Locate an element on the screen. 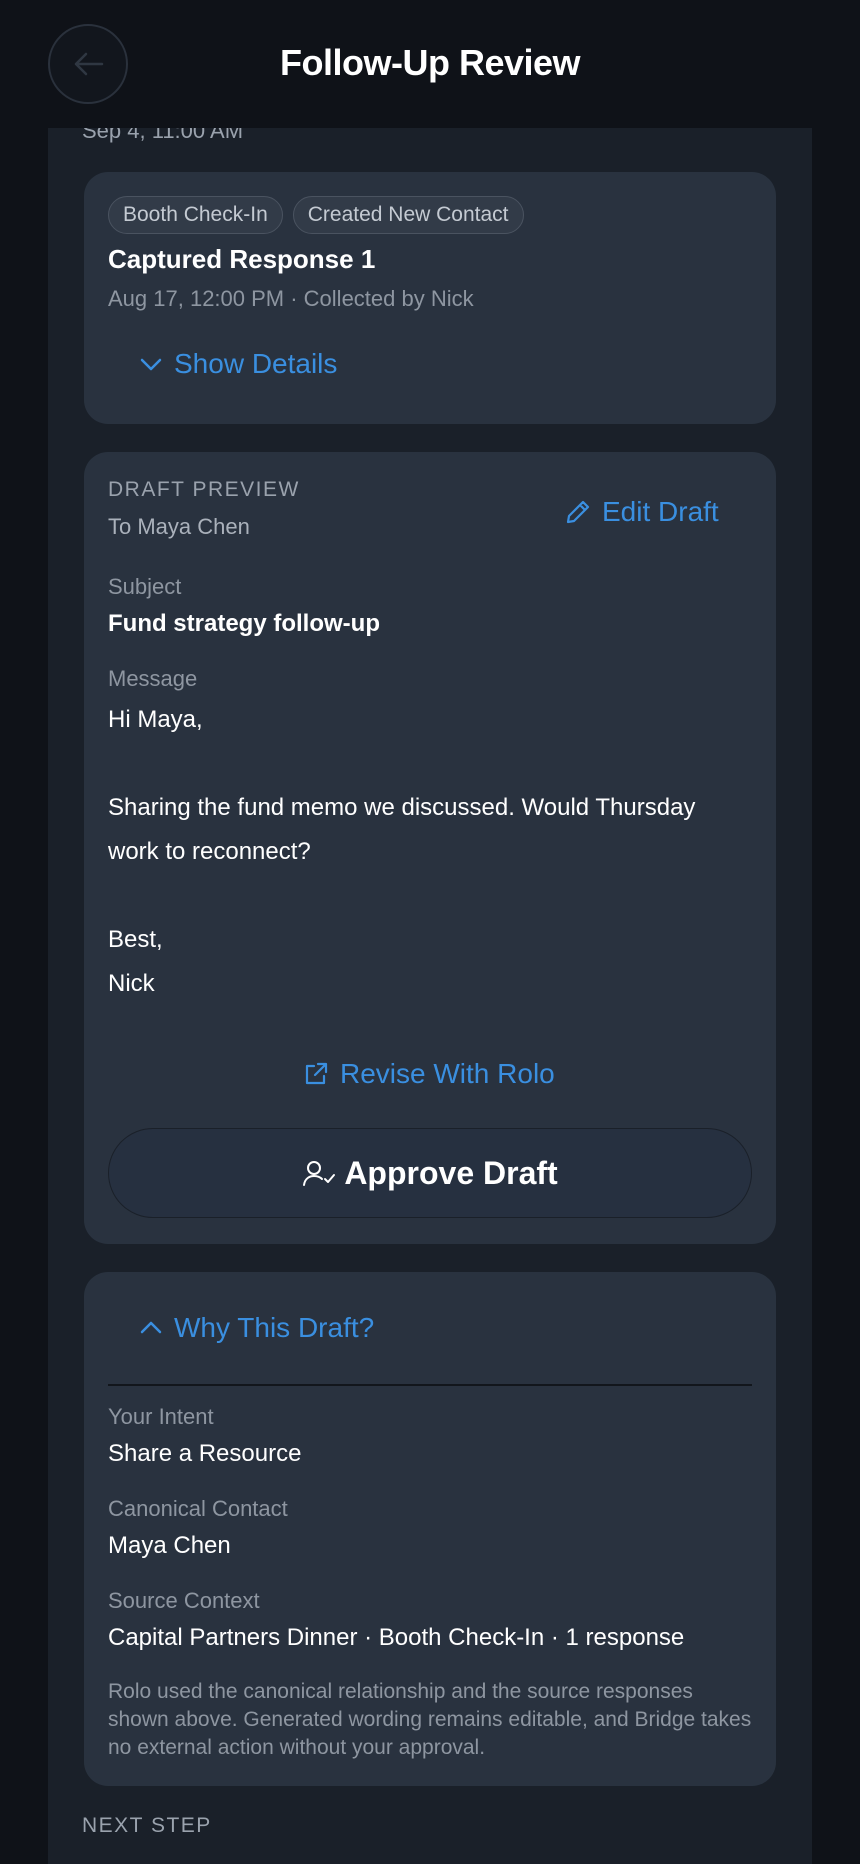  revise-label: Revise With Rolo is located at coordinates (447, 1073).